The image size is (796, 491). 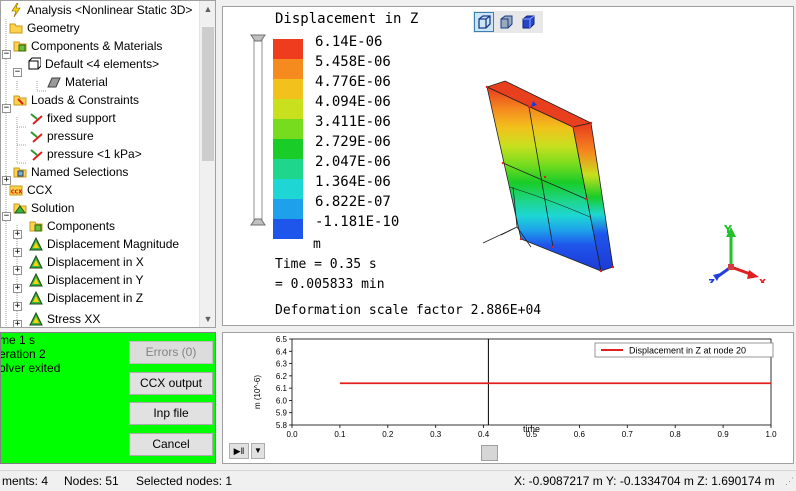 I want to click on legend-value: 5.458E-06, so click(x=353, y=62).